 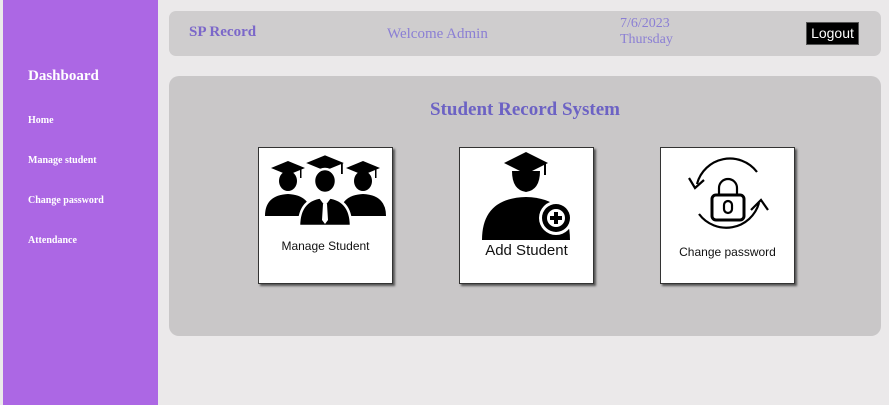 I want to click on graduates-group-icon, so click(x=325, y=190).